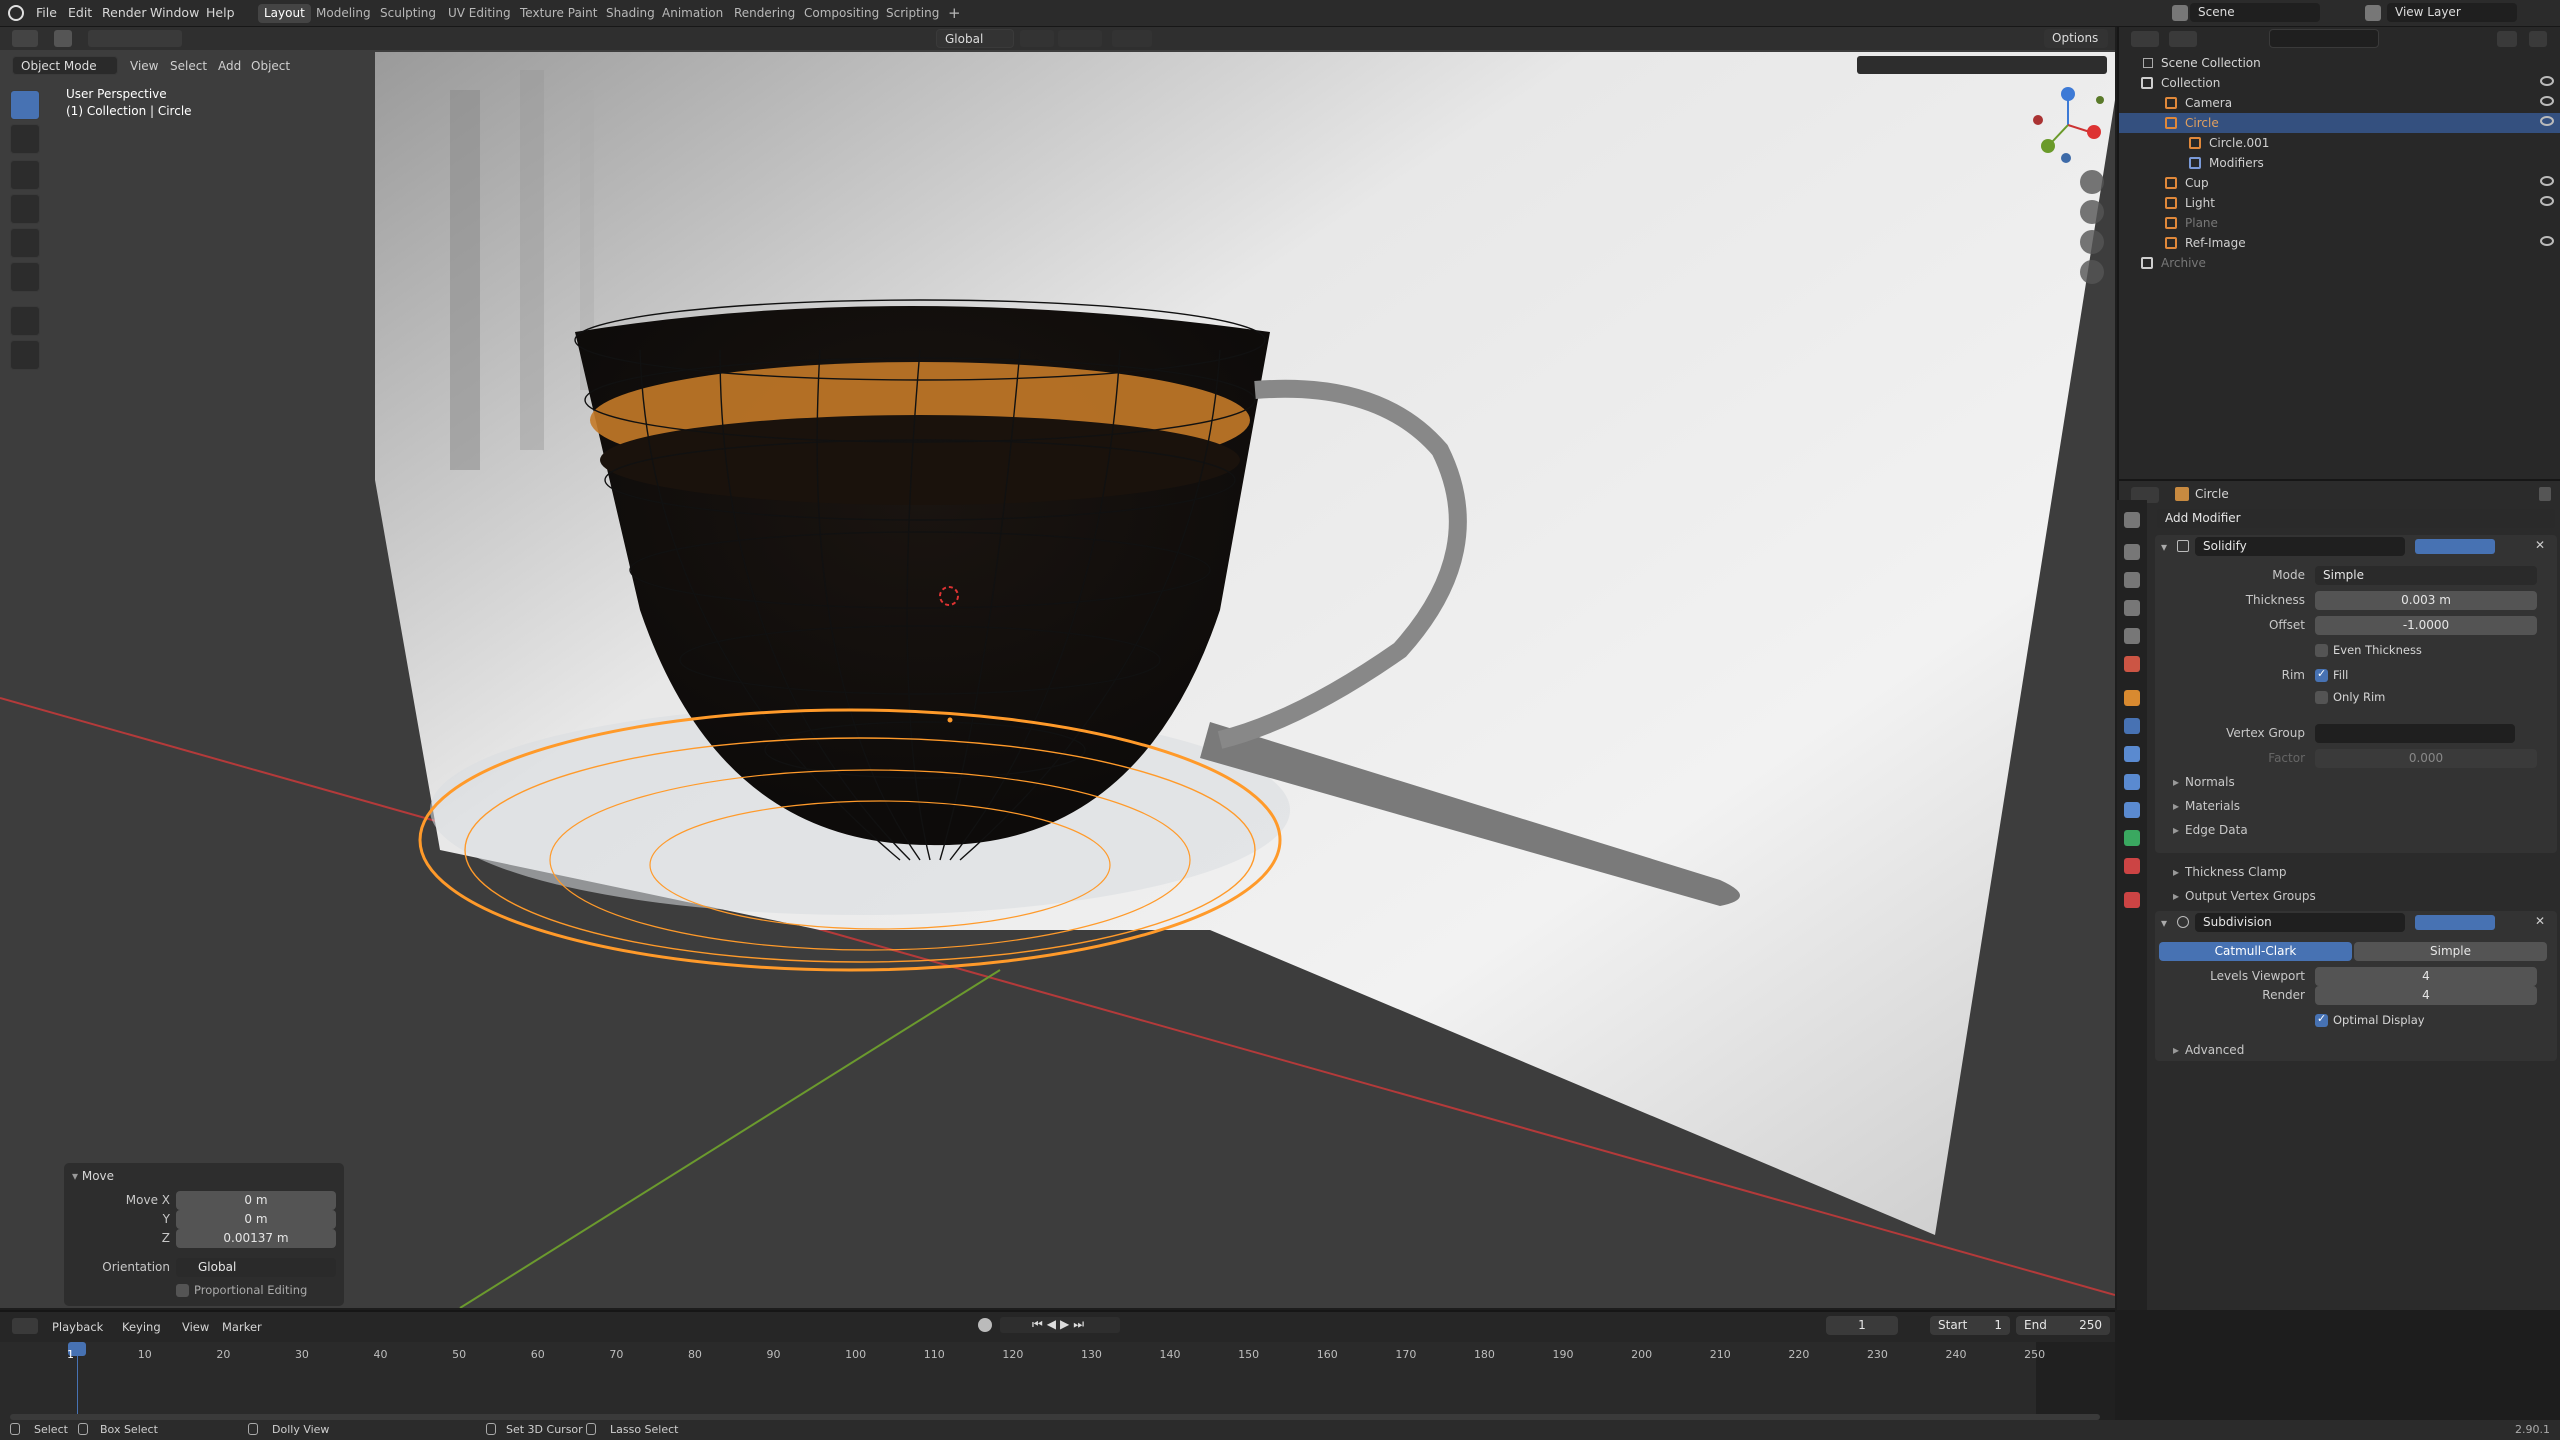 This screenshot has height=1440, width=2560. Describe the element at coordinates (2426, 600) in the screenshot. I see `thickness-field: 0.003 m` at that location.